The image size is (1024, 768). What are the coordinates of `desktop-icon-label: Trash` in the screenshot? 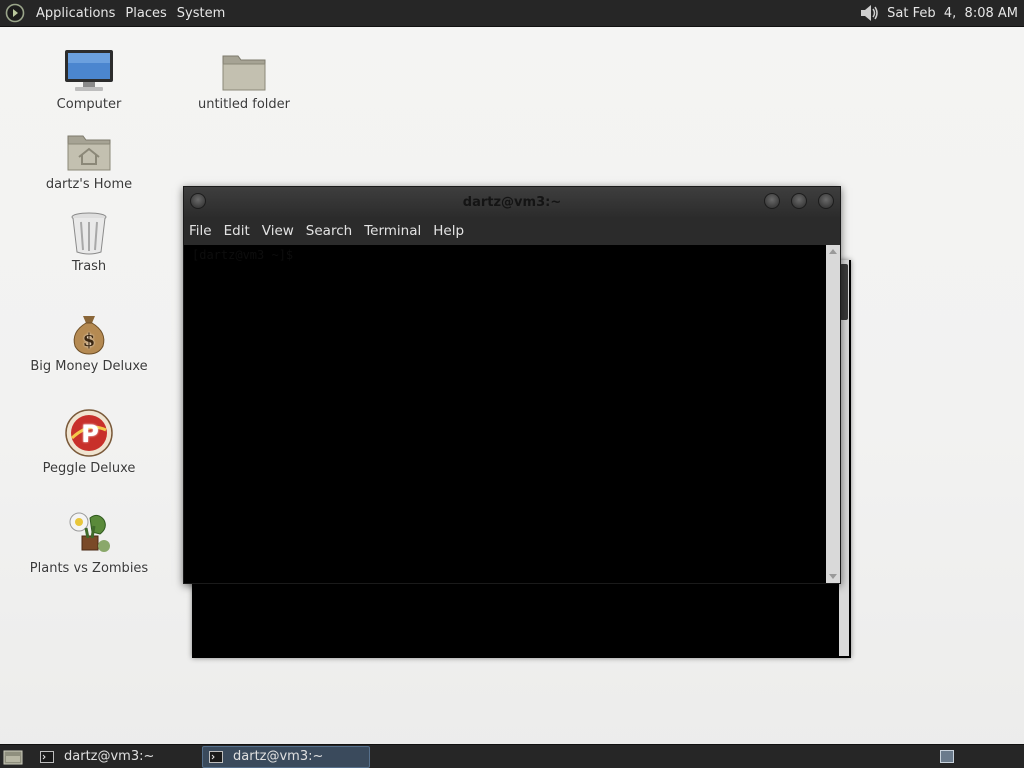 It's located at (89, 266).